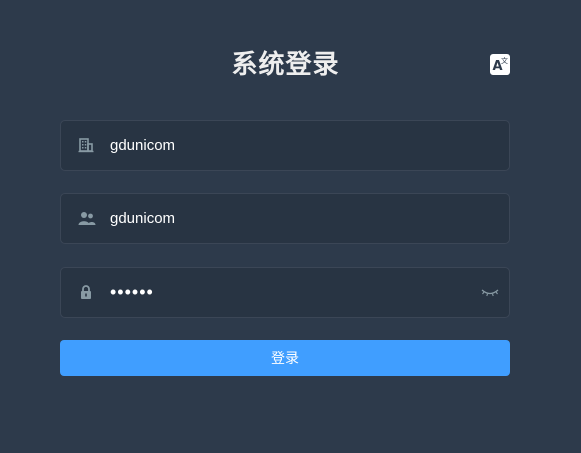 The width and height of the screenshot is (581, 453). I want to click on translate-icon: A 文, so click(500, 64).